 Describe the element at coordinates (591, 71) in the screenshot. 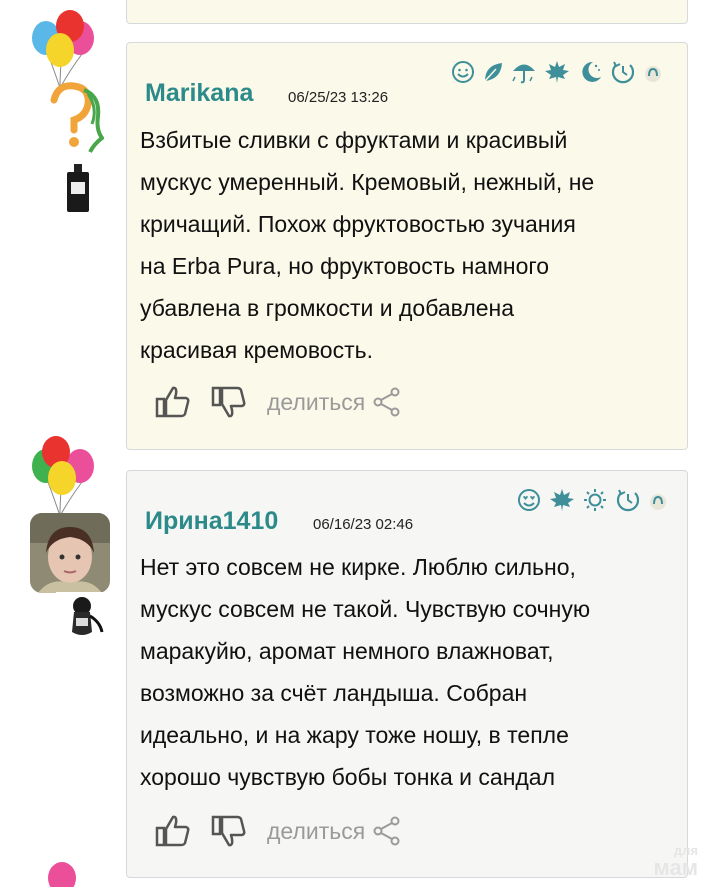

I see `moon-icon` at that location.